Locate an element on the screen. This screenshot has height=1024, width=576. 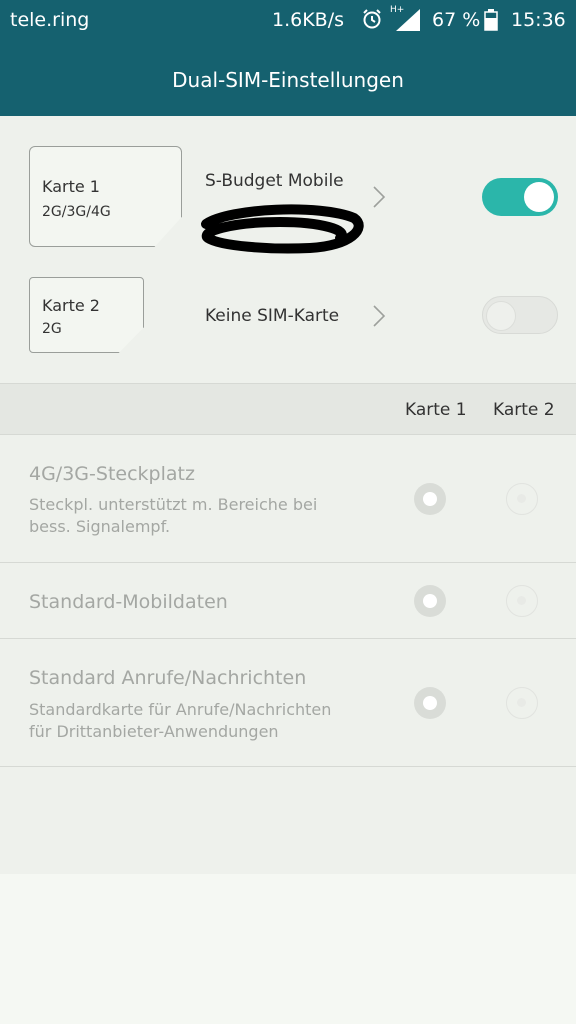
setting-calls-messages-title: Standard Anrufe/Nachrichten is located at coordinates (168, 678).